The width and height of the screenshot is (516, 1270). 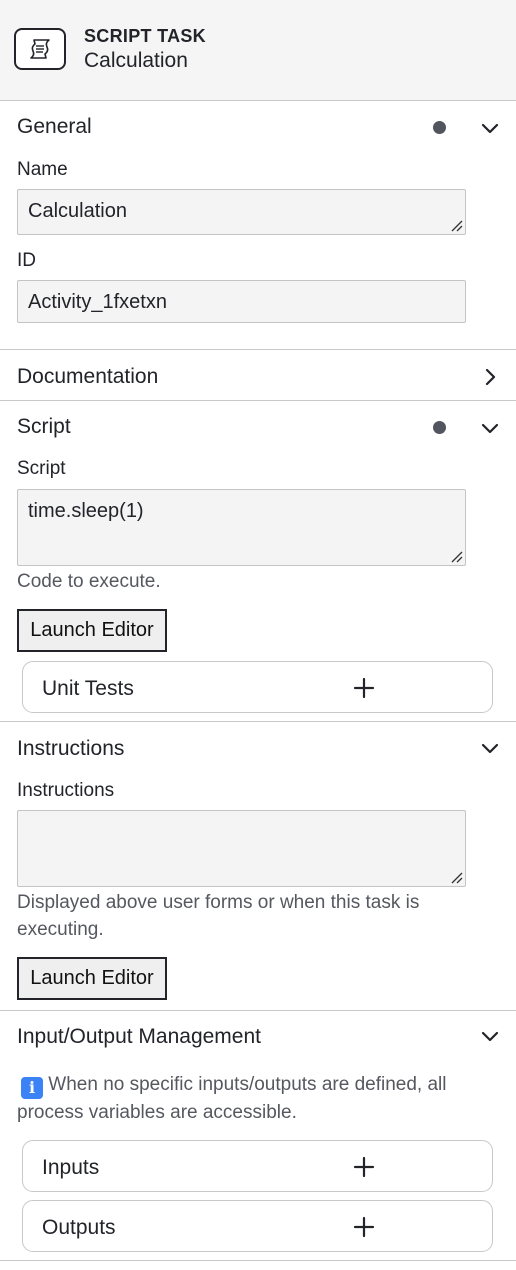 I want to click on name-field-label: Name, so click(x=42, y=169).